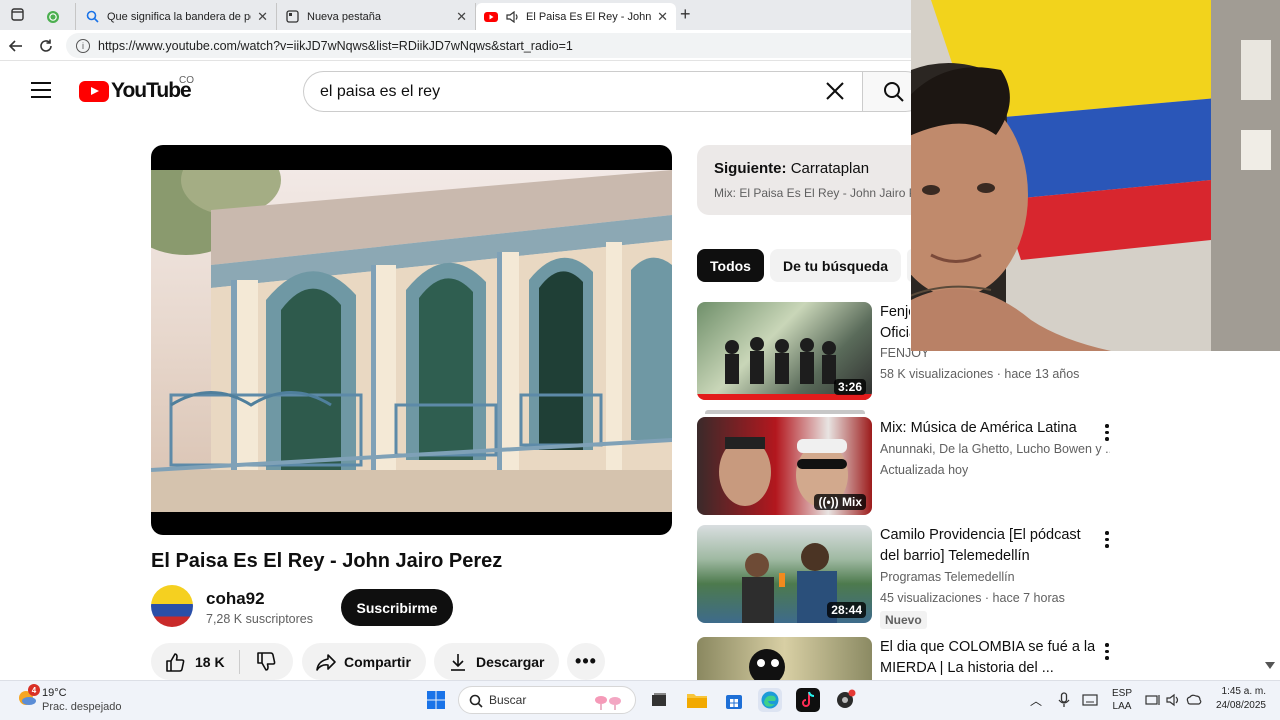 The image size is (1280, 720). What do you see at coordinates (34, 690) in the screenshot?
I see `weather-alert-badge: 4` at bounding box center [34, 690].